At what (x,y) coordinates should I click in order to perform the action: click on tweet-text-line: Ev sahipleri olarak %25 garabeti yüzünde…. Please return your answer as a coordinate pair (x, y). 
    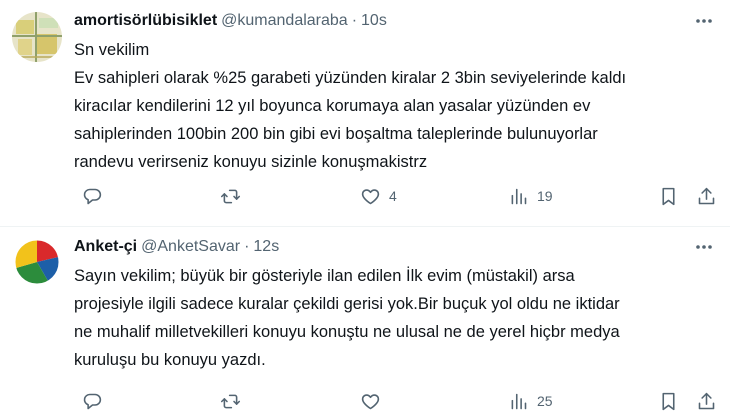
    Looking at the image, I should click on (350, 78).